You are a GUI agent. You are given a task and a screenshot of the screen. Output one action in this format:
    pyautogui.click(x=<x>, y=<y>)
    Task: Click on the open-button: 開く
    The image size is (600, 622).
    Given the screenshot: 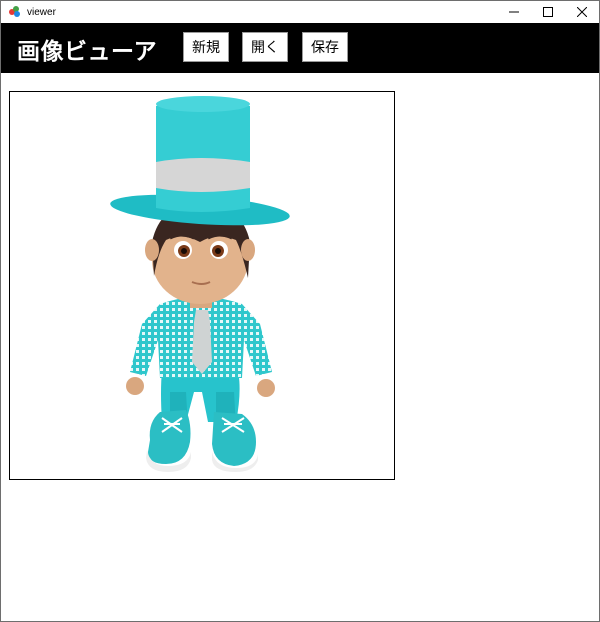 What is the action you would take?
    pyautogui.click(x=265, y=47)
    